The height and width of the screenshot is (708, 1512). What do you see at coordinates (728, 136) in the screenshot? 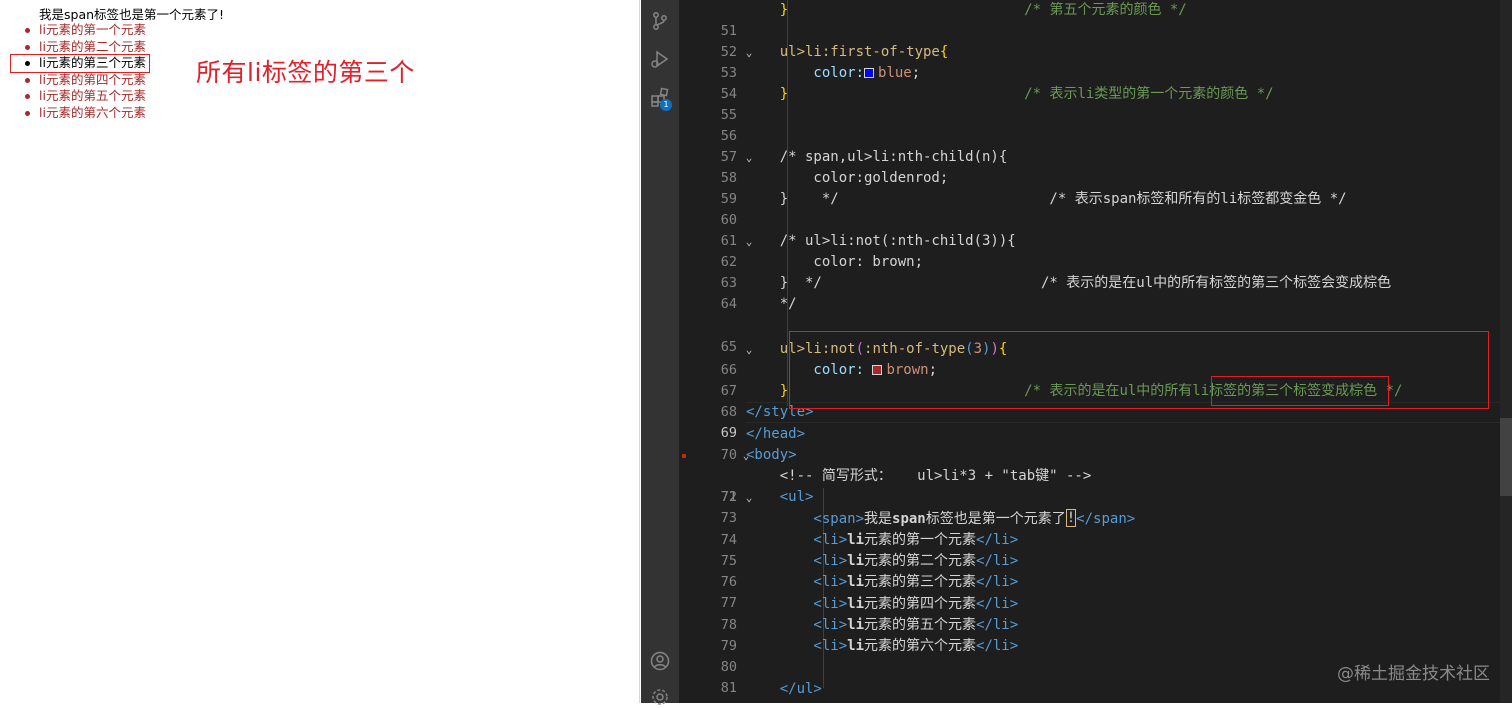
I see `code-line: 56` at bounding box center [728, 136].